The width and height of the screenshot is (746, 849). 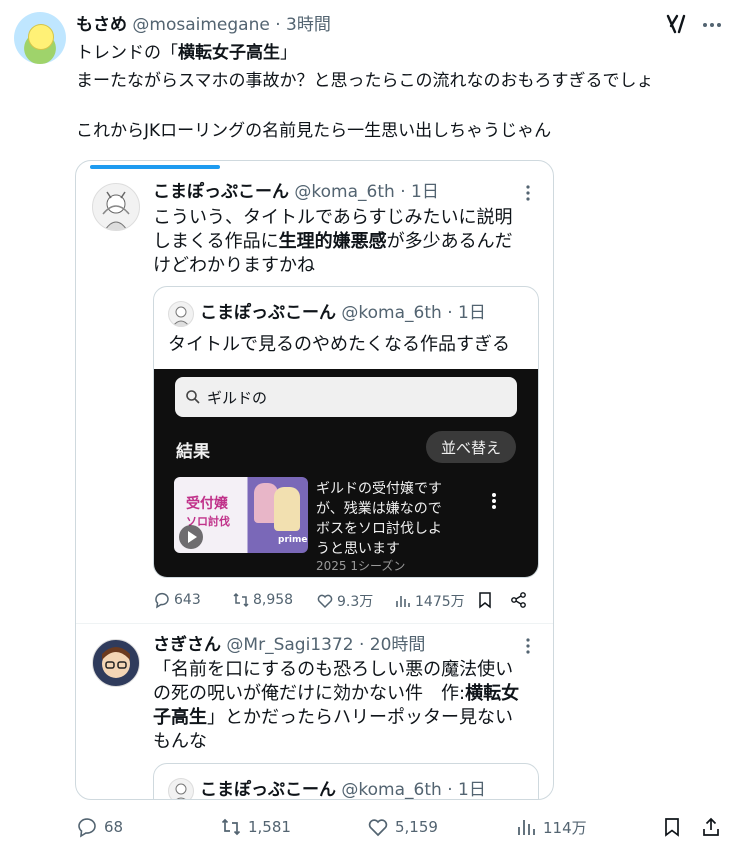 What do you see at coordinates (193, 397) in the screenshot?
I see `search-icon` at bounding box center [193, 397].